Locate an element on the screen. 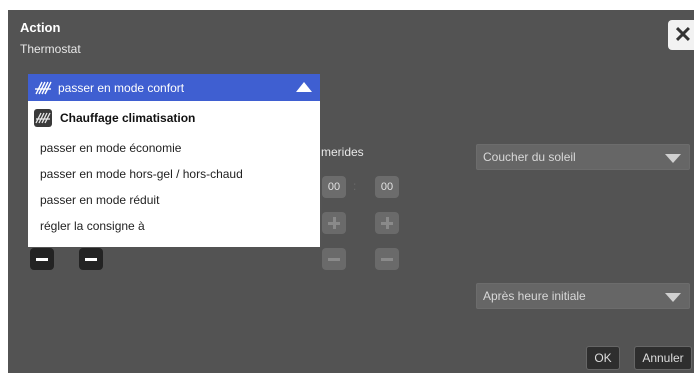 The width and height of the screenshot is (694, 373). minutes-input: 00 is located at coordinates (387, 187).